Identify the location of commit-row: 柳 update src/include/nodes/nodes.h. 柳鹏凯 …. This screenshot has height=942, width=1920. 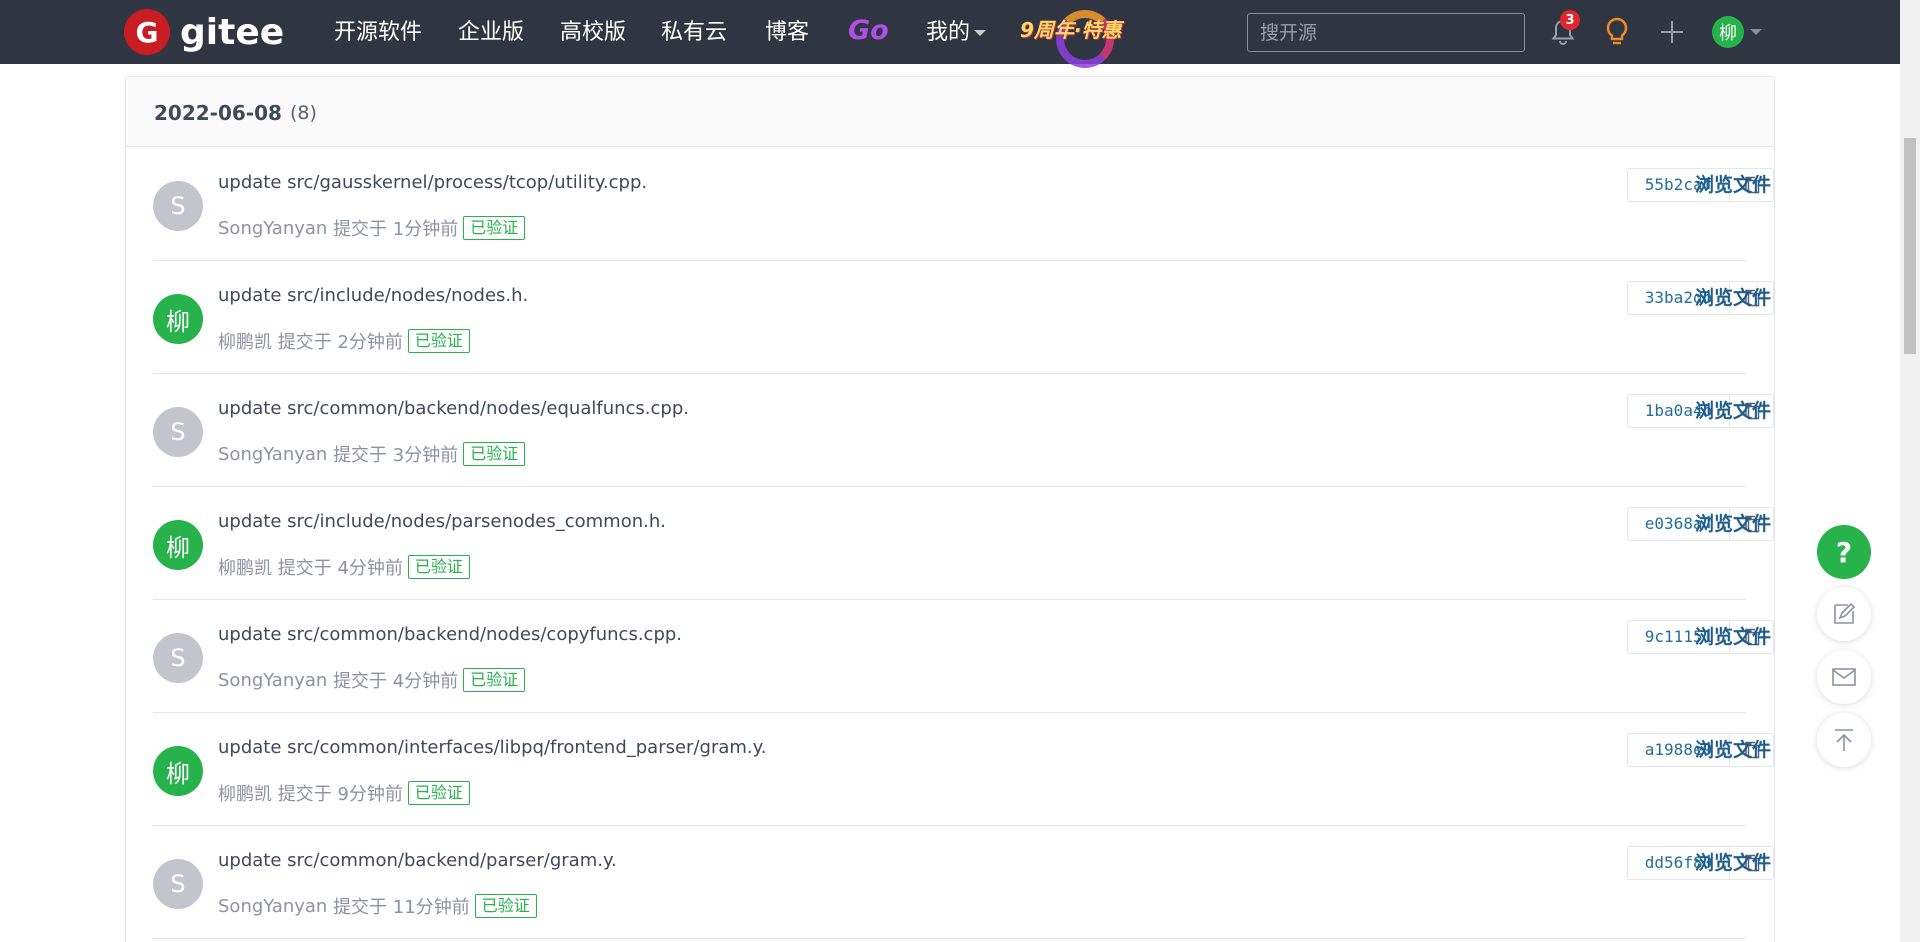
(963, 317).